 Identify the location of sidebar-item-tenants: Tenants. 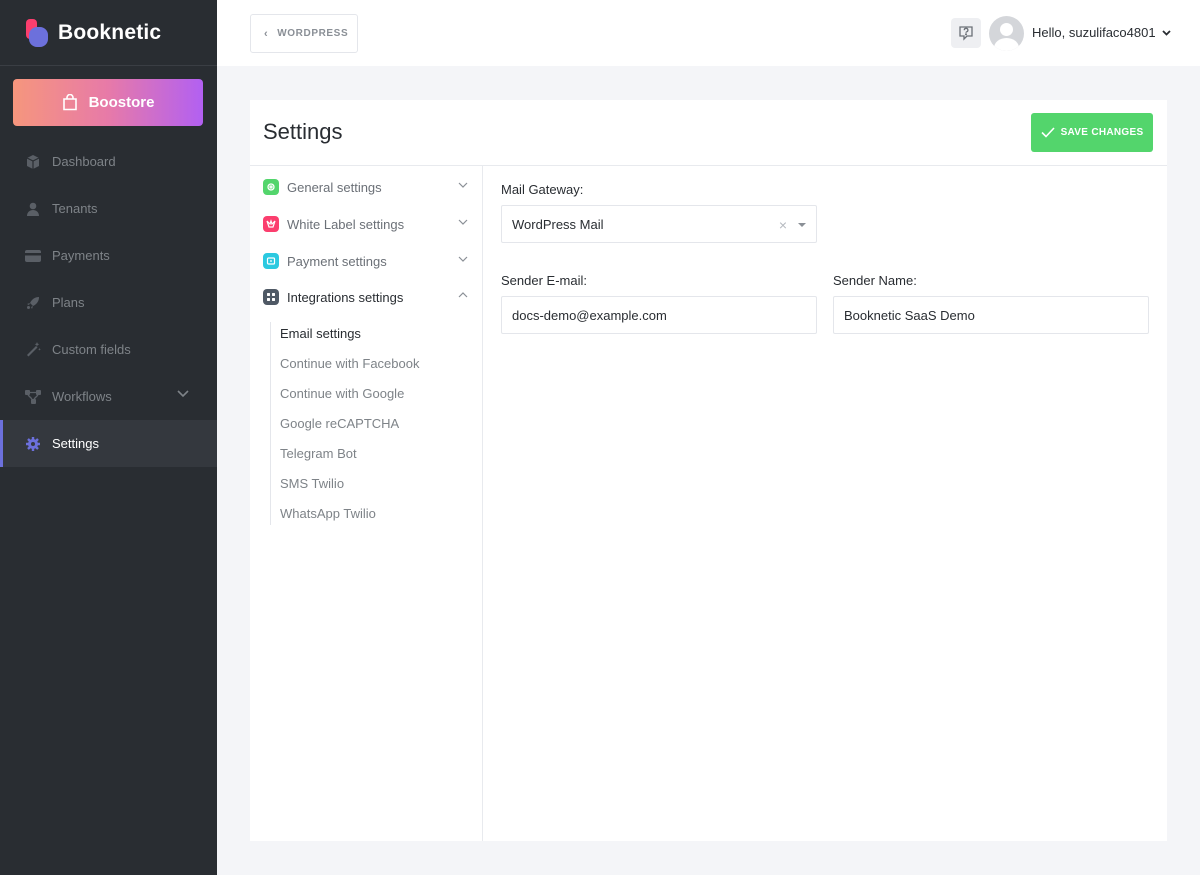
(108, 208).